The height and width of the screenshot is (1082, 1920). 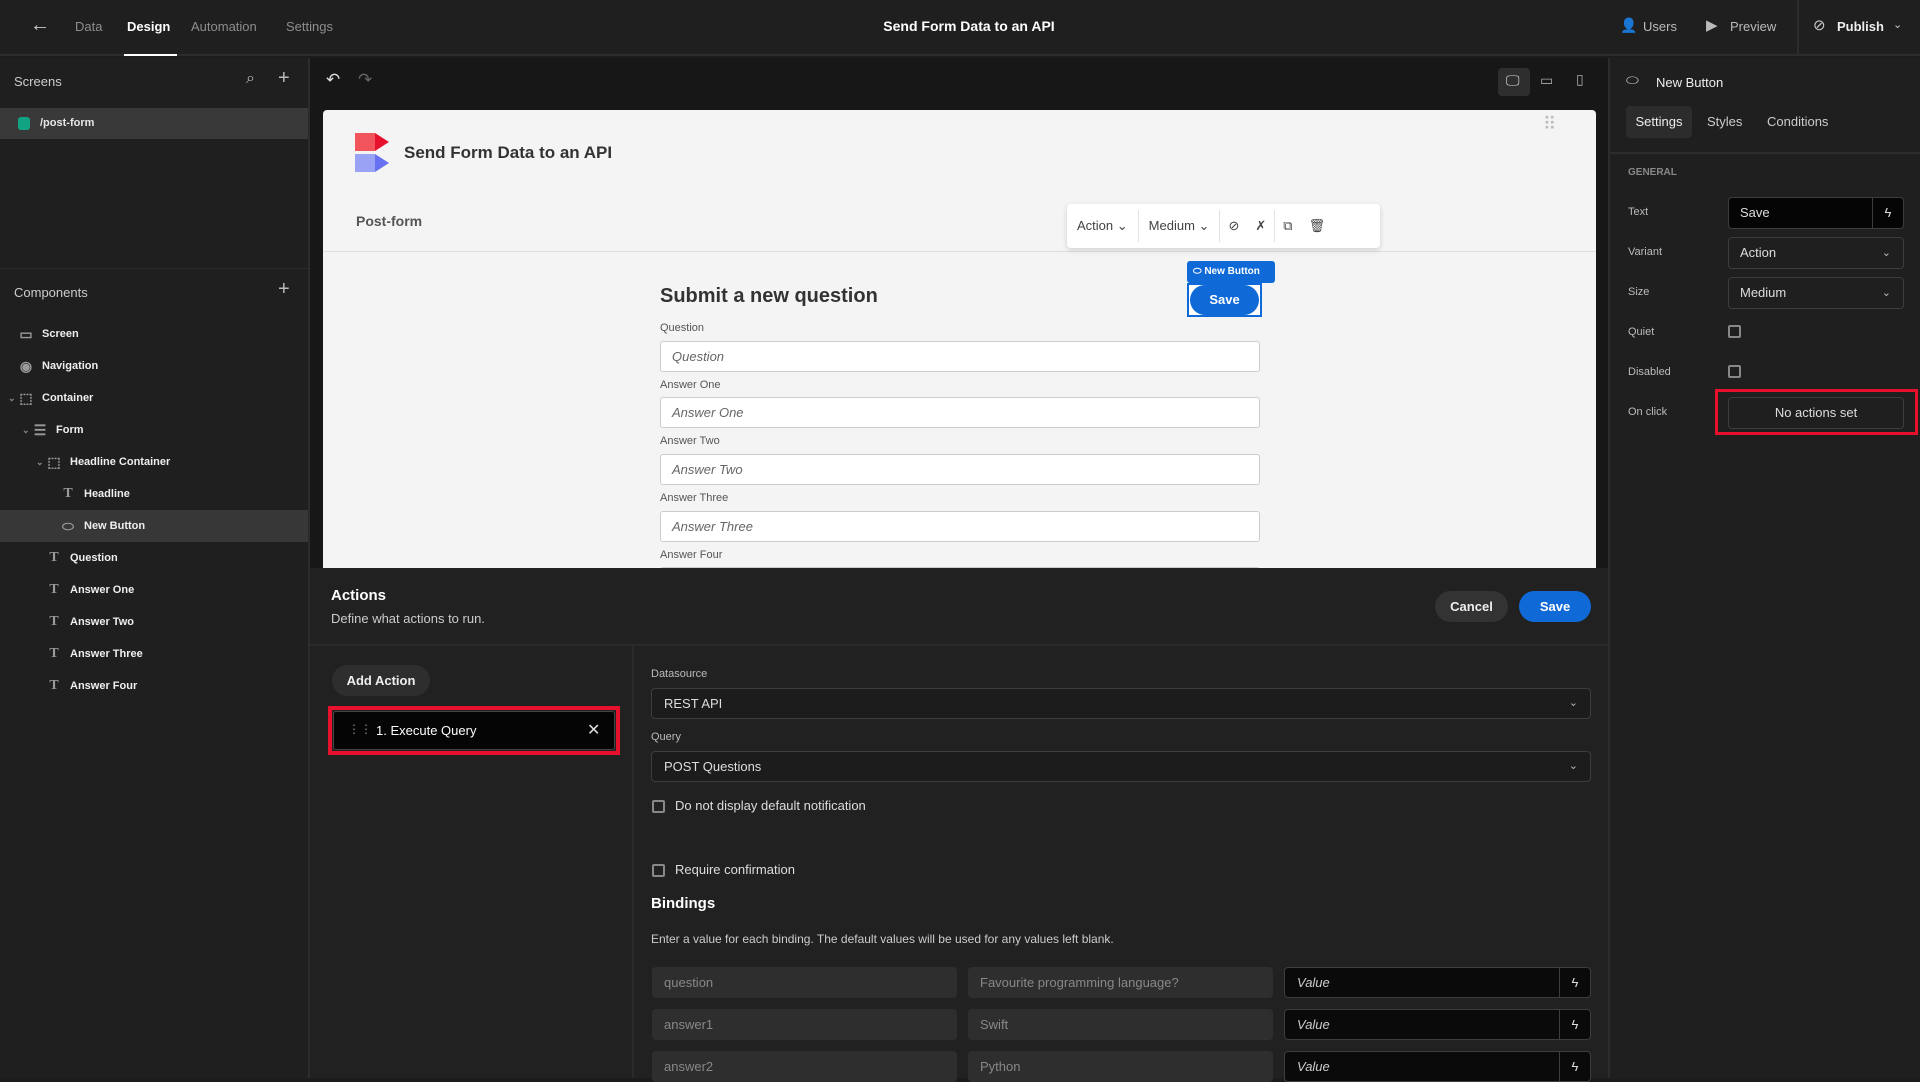 I want to click on quiet-checkbox, so click(x=1734, y=331).